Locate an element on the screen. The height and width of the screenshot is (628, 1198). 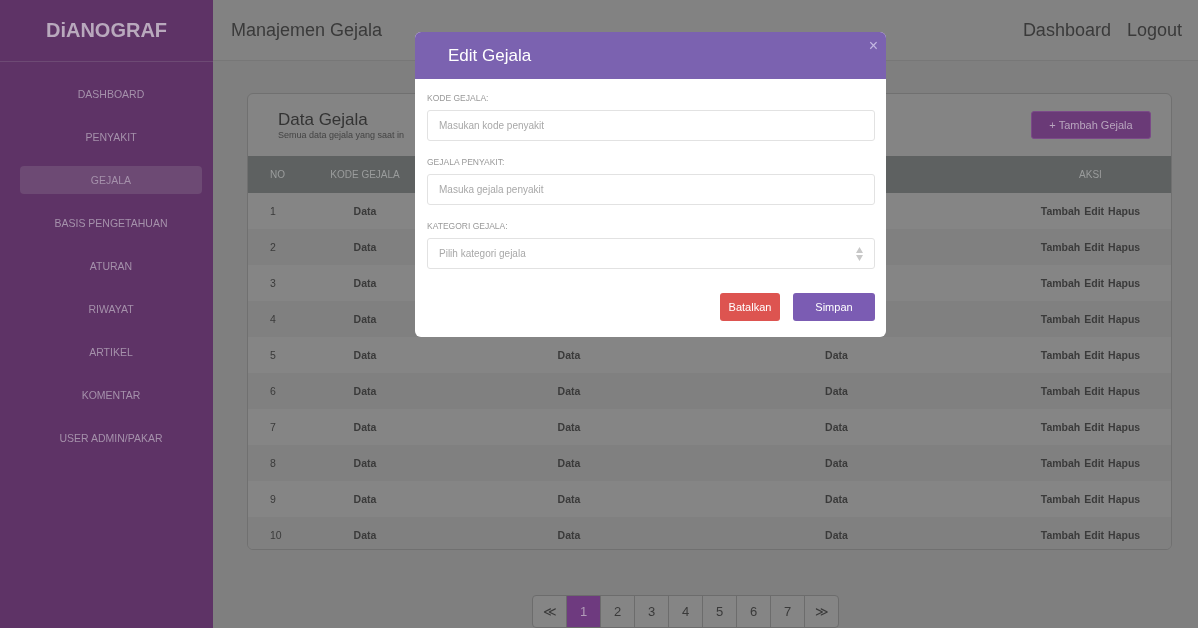
sidebar-item: ATURAN is located at coordinates (111, 266).